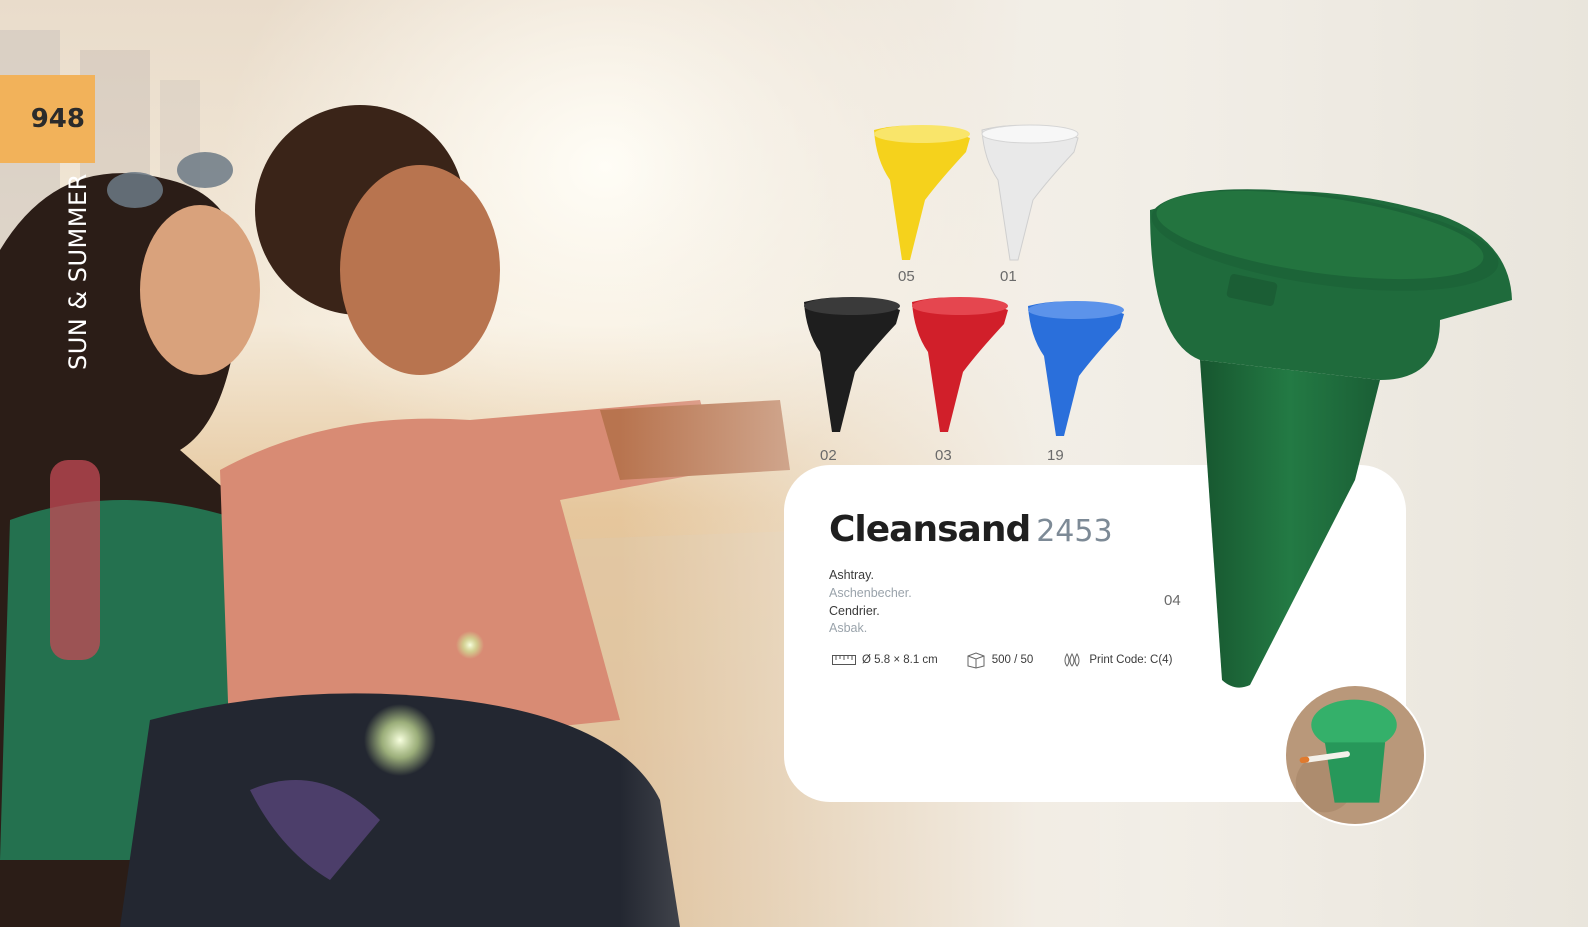  What do you see at coordinates (852, 364) in the screenshot?
I see `variant-black` at bounding box center [852, 364].